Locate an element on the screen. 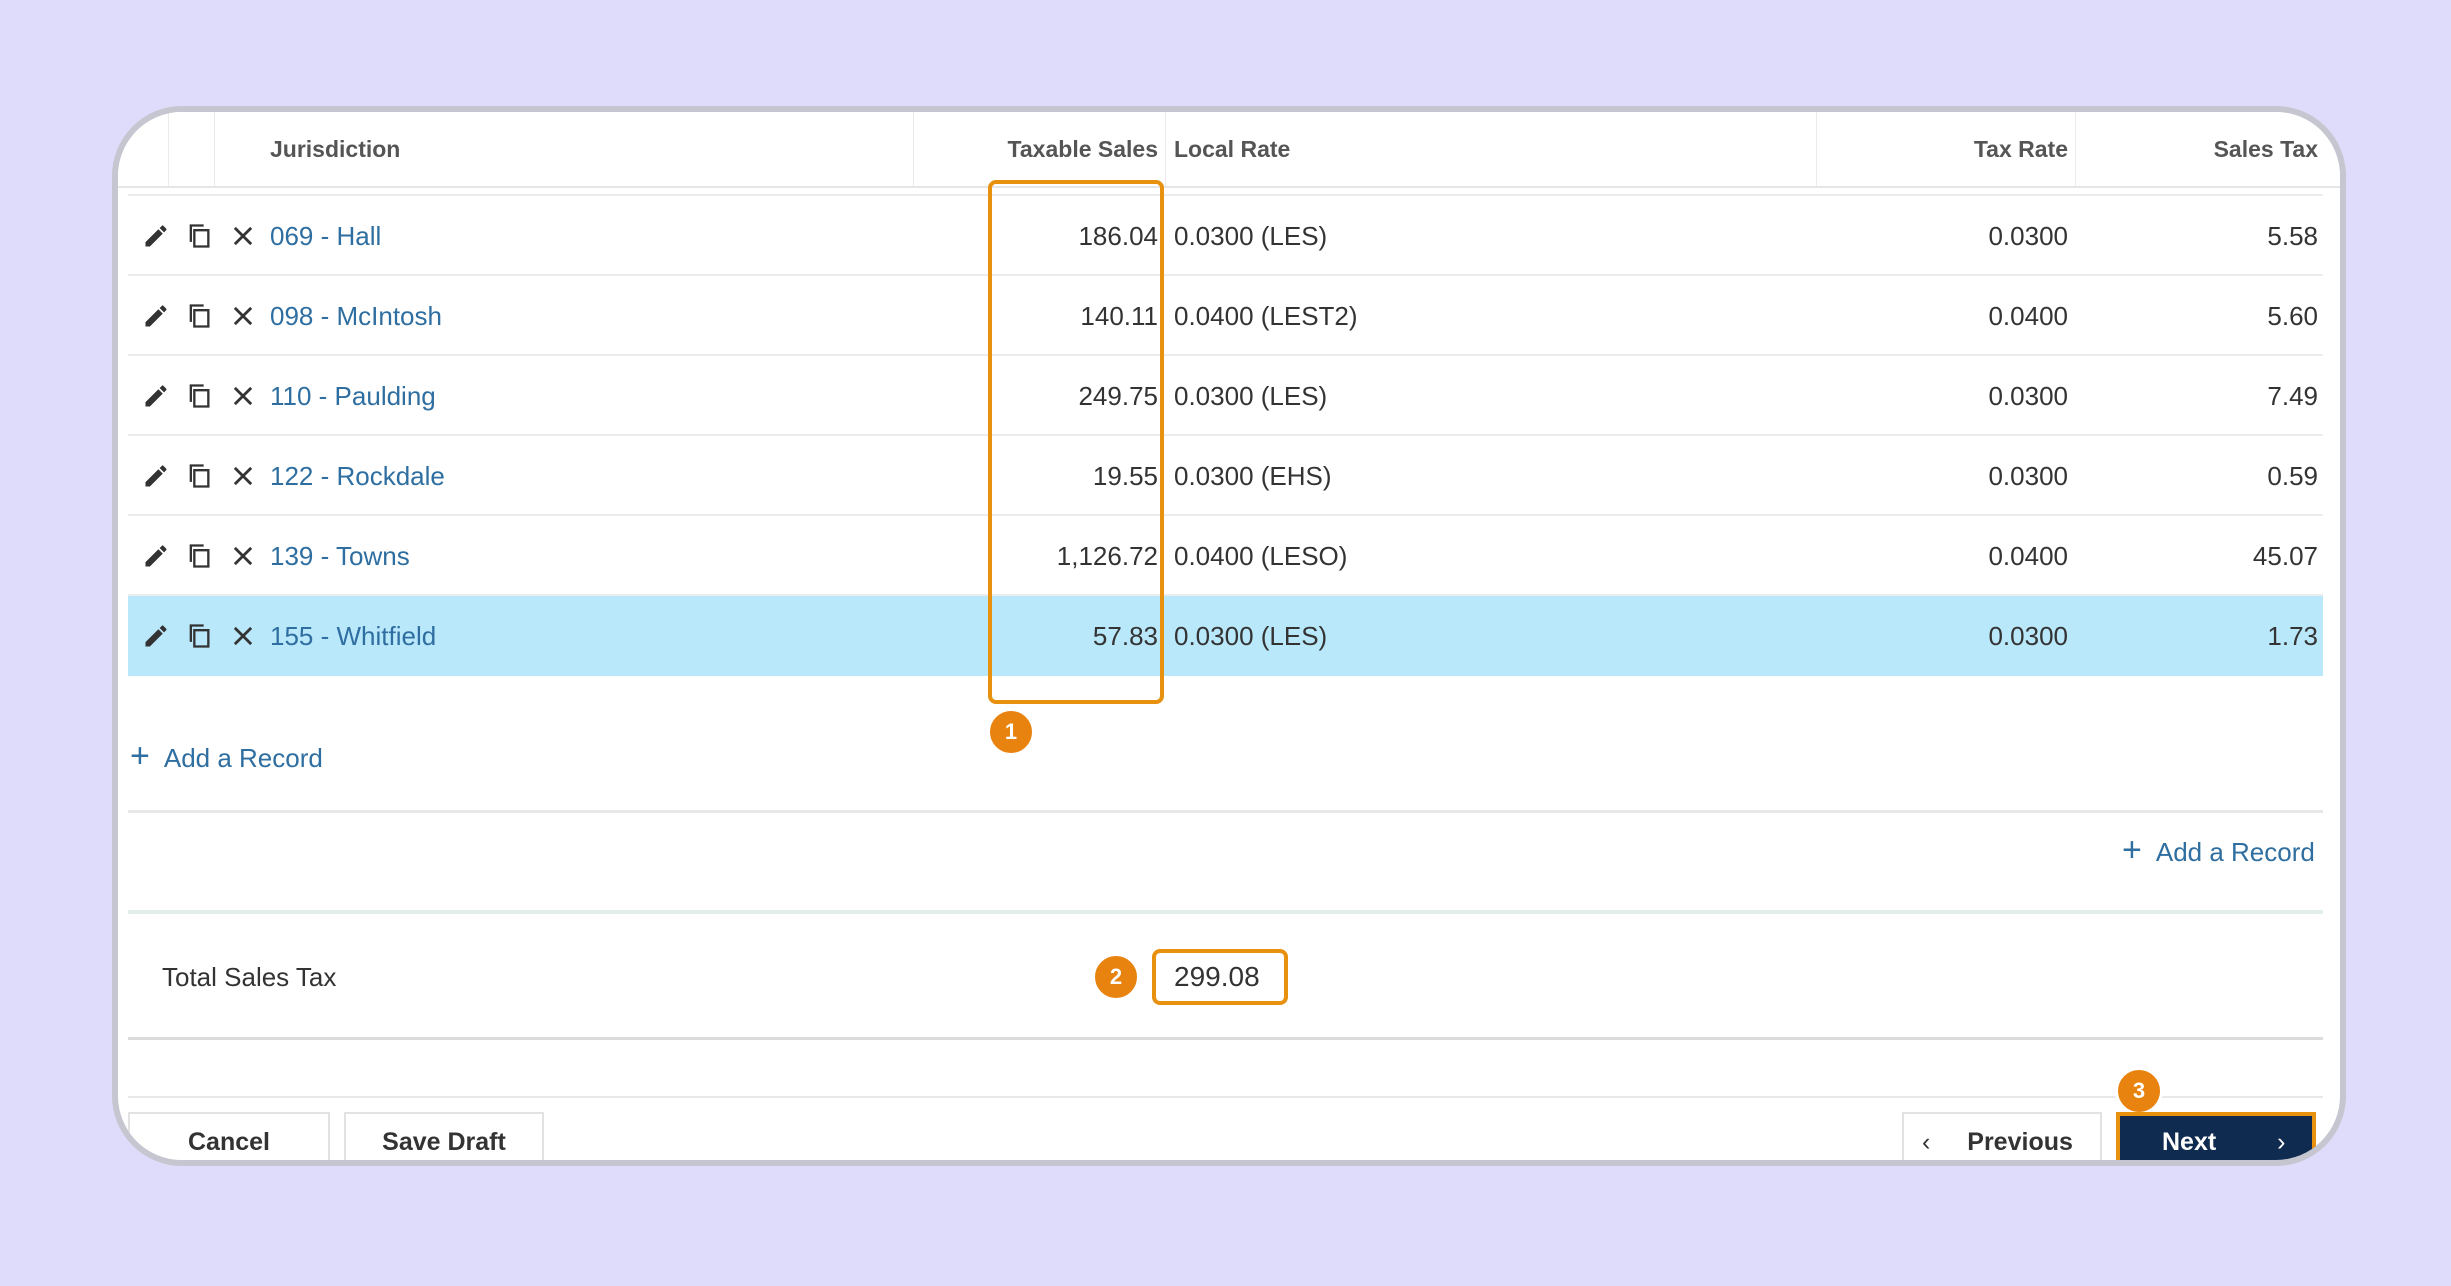 Image resolution: width=2451 pixels, height=1286 pixels. add-record-secondary-label: Add a Record is located at coordinates (2235, 852).